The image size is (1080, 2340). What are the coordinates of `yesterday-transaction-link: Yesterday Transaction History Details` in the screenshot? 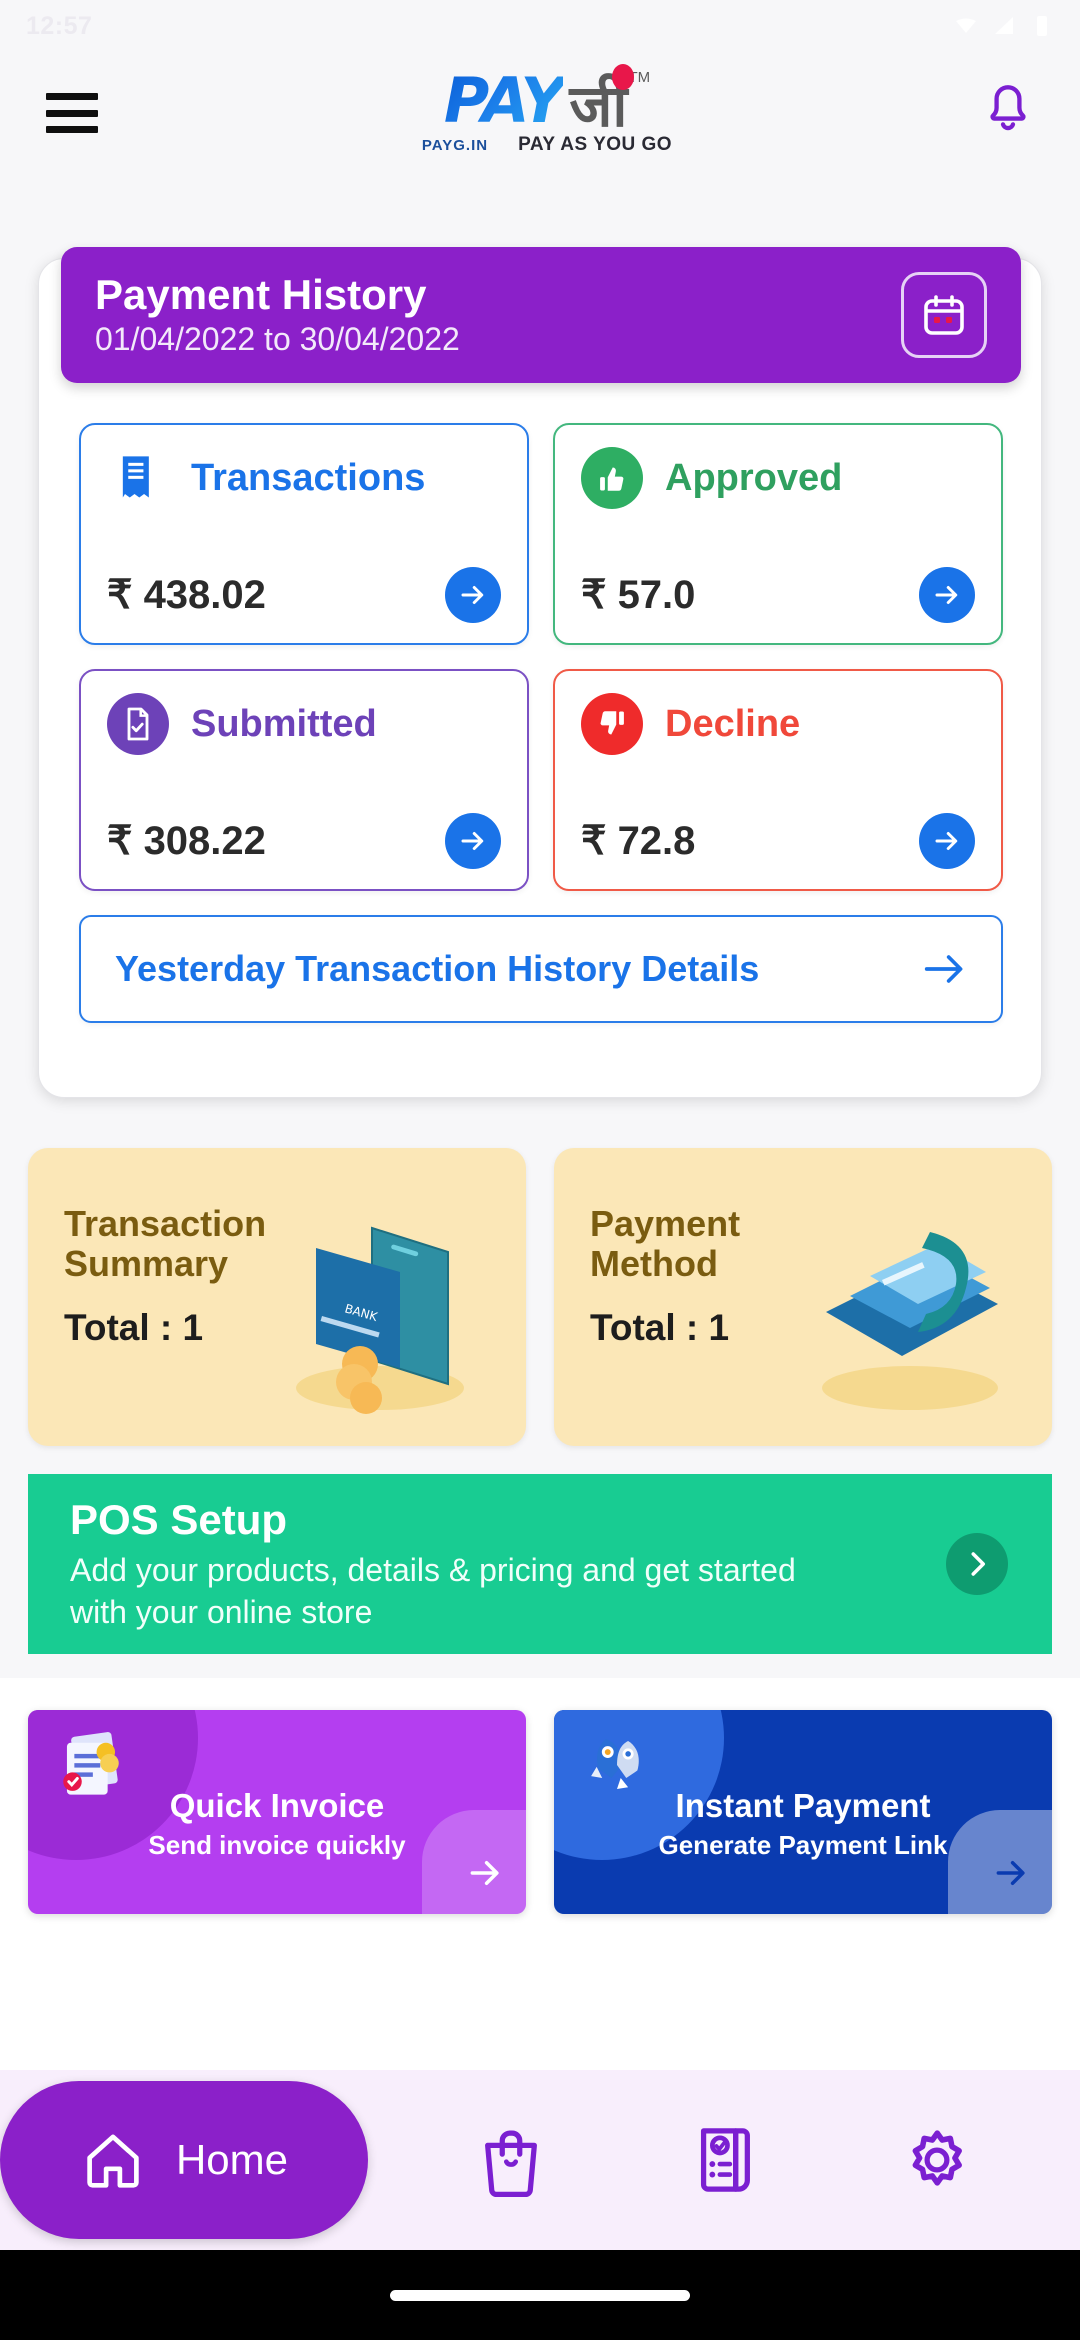 It's located at (541, 969).